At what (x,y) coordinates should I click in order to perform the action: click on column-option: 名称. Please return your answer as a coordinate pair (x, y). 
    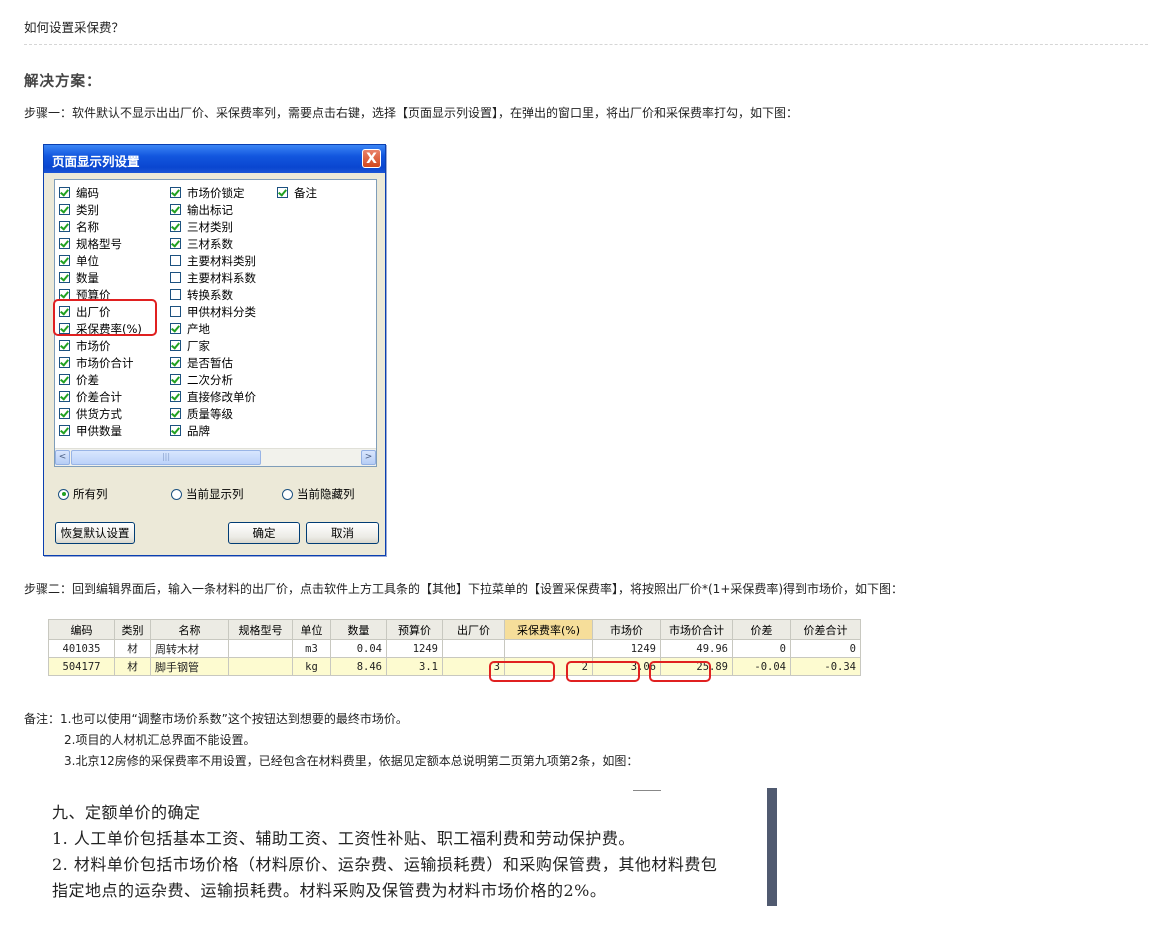
    Looking at the image, I should click on (100, 226).